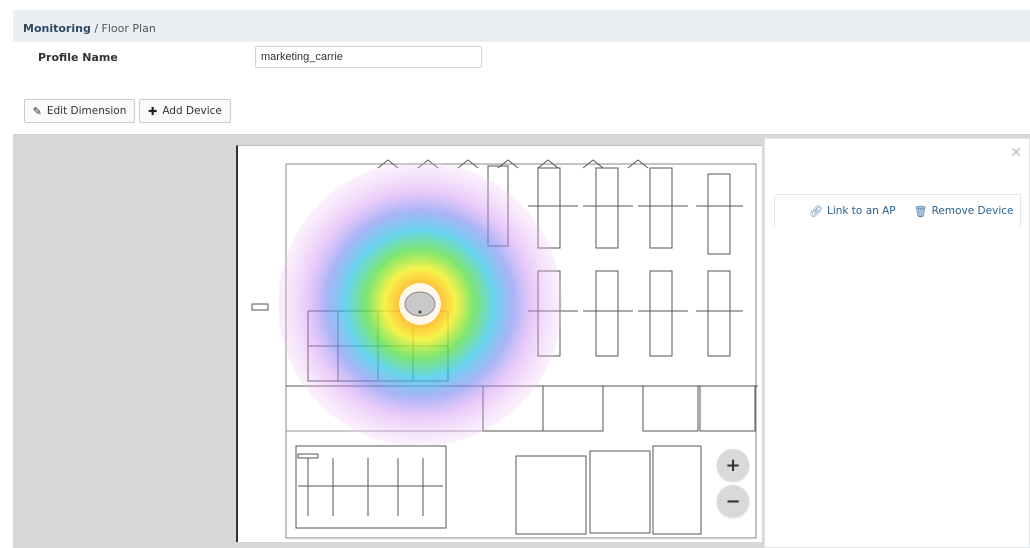 The width and height of the screenshot is (1030, 548). I want to click on edit-dimension-button: ✎ Edit Dimension, so click(79, 111).